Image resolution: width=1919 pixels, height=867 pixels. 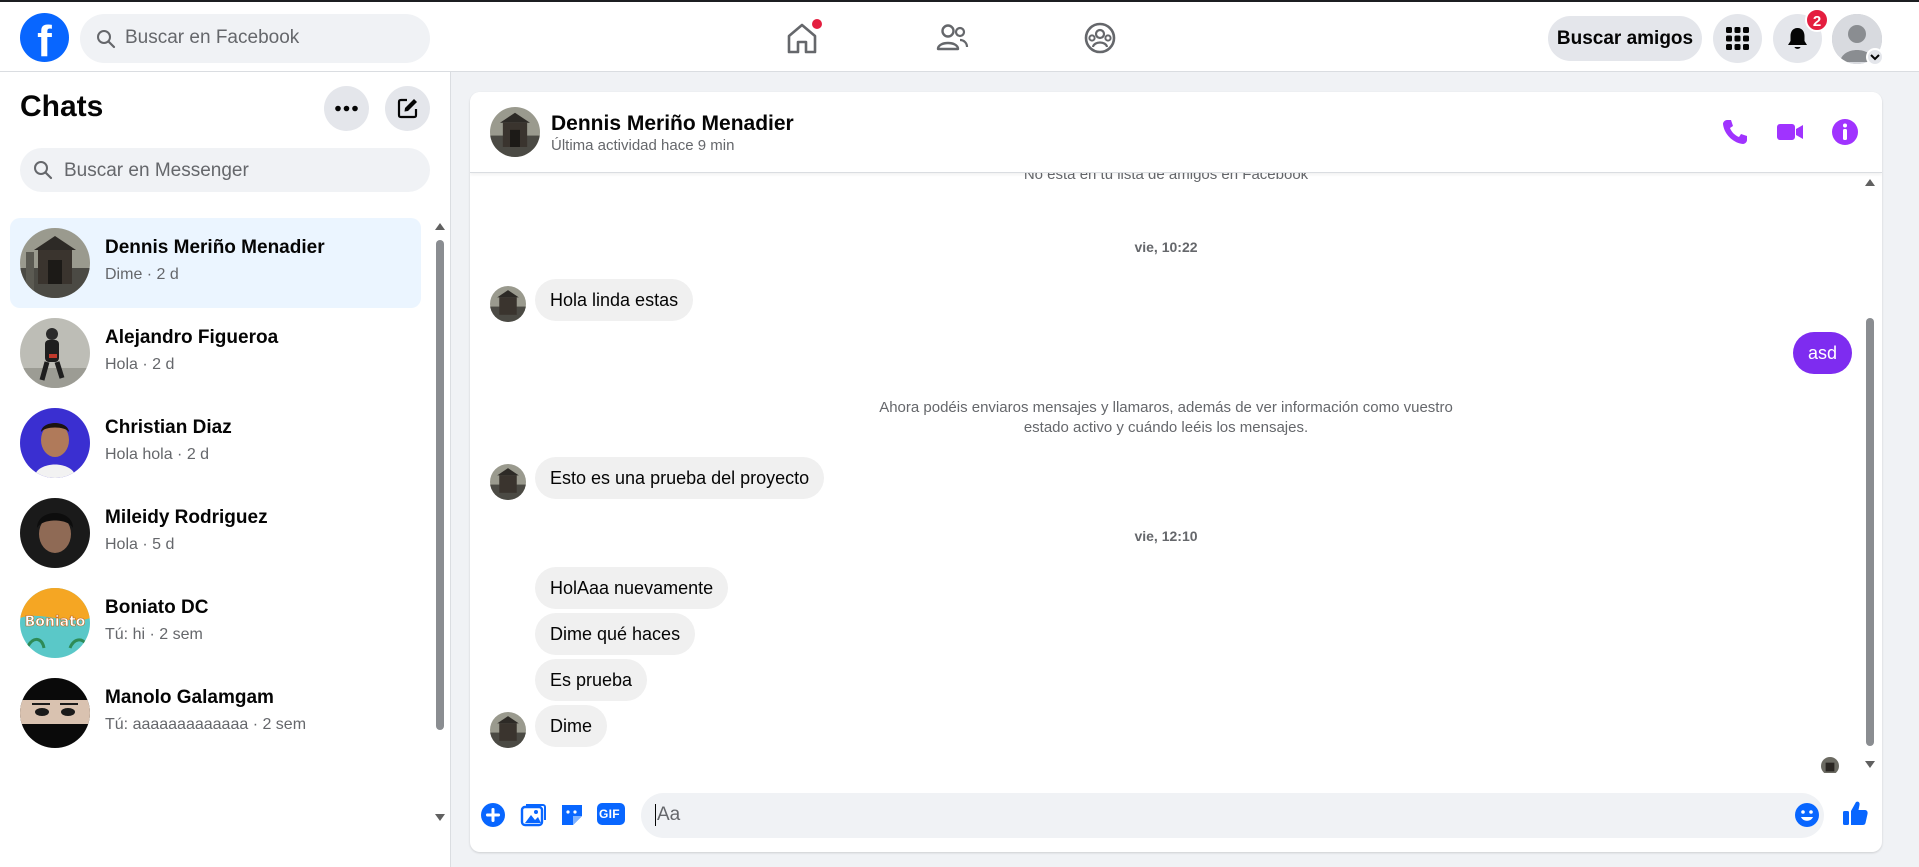 What do you see at coordinates (668, 815) in the screenshot?
I see `message-input-placeholder: Aa` at bounding box center [668, 815].